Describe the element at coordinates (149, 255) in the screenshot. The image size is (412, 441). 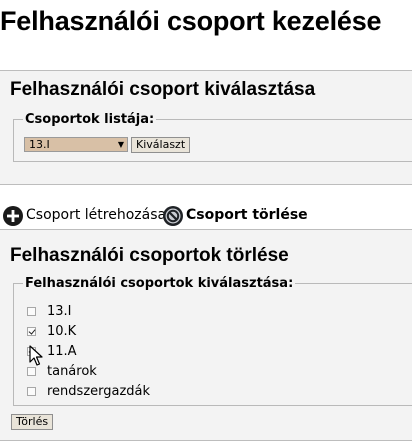
I see `group-delete-title: Felhasználói csoportok törlése` at that location.